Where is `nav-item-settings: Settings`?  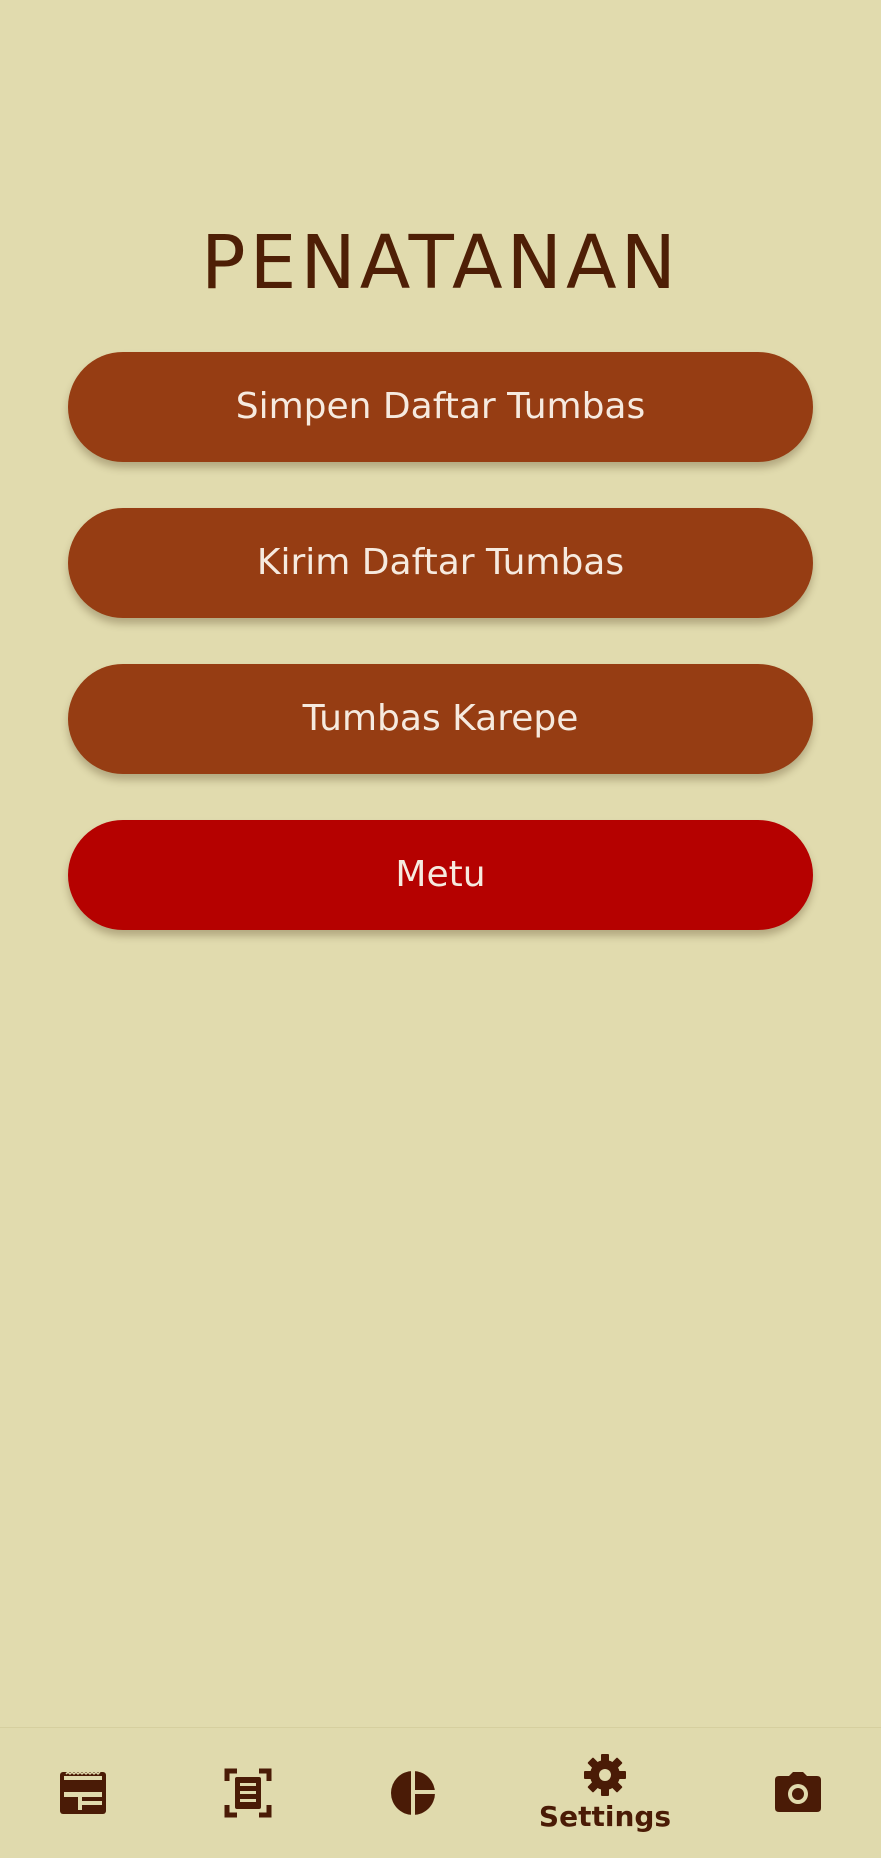 nav-item-settings: Settings is located at coordinates (605, 1793).